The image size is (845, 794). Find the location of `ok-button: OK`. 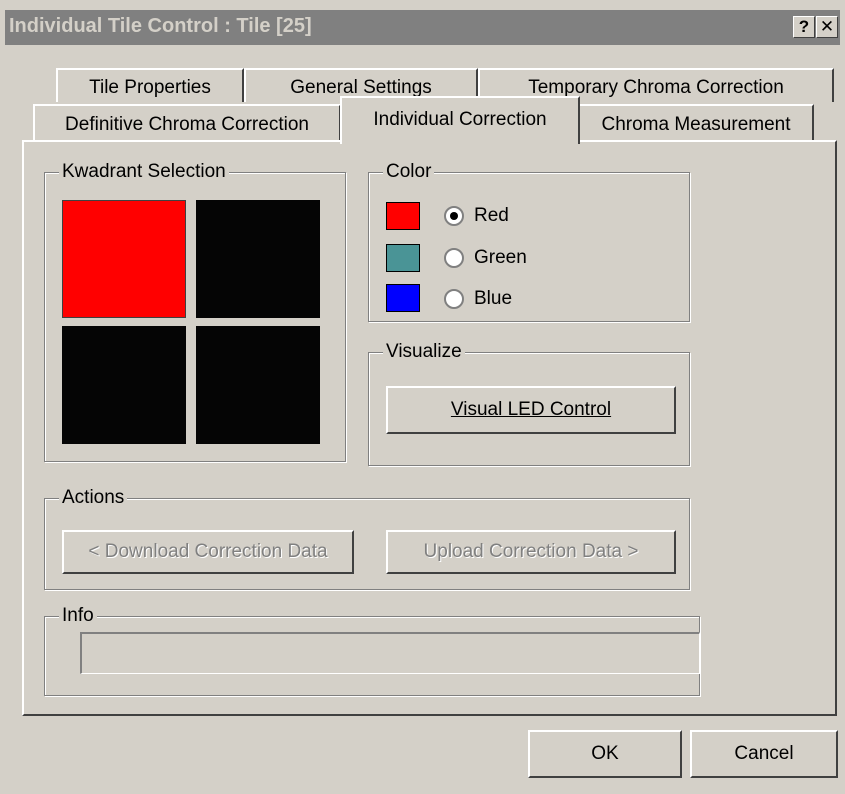

ok-button: OK is located at coordinates (605, 754).